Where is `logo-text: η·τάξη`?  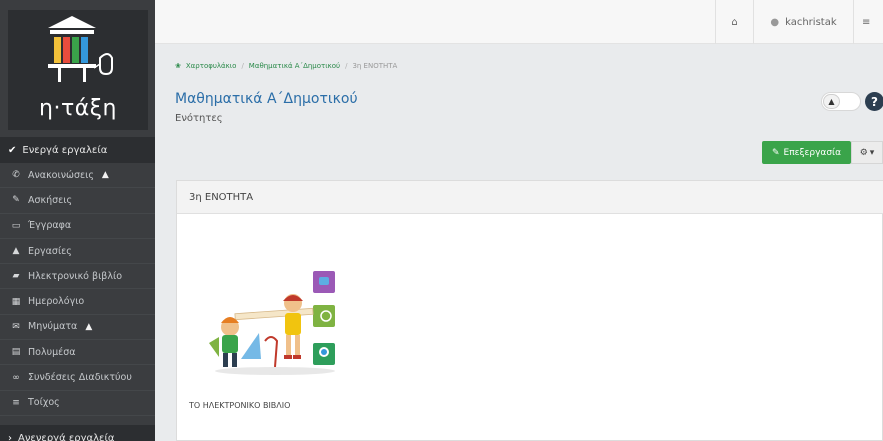 logo-text: η·τάξη is located at coordinates (78, 108).